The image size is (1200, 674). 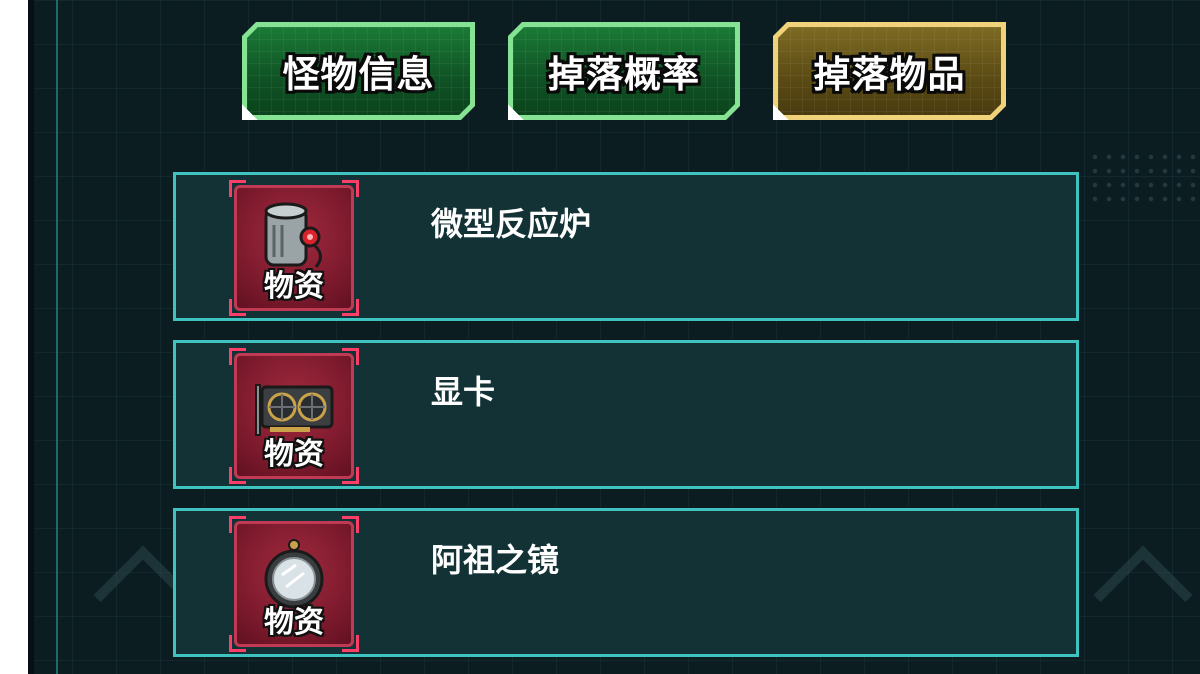 What do you see at coordinates (624, 74) in the screenshot?
I see `tab-drop-rate-label: 掉落概率` at bounding box center [624, 74].